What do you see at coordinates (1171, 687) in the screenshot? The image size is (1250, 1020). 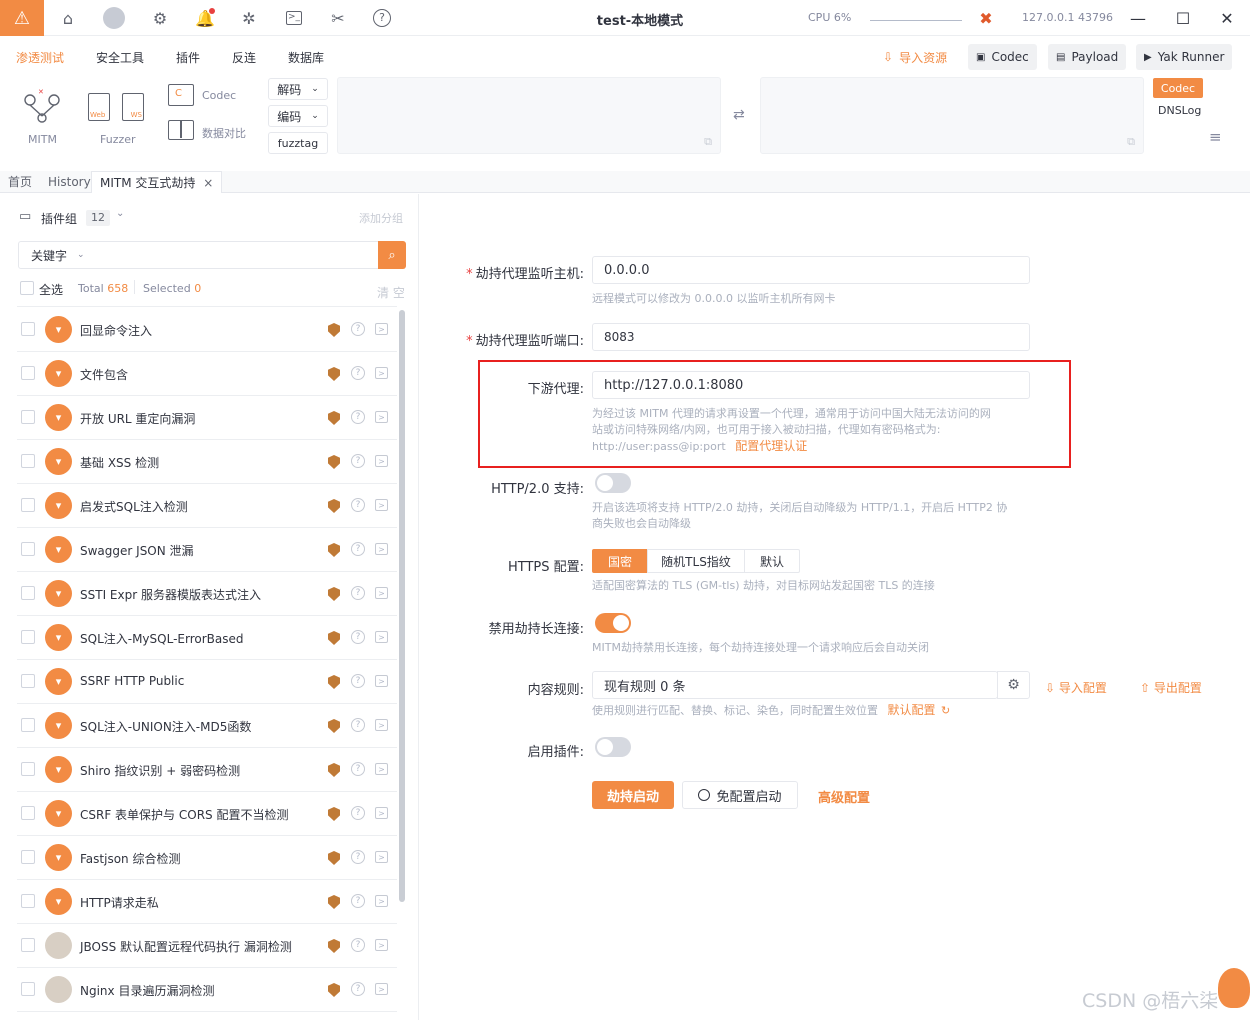 I see `export-config-link: ⇧ 导出配置` at bounding box center [1171, 687].